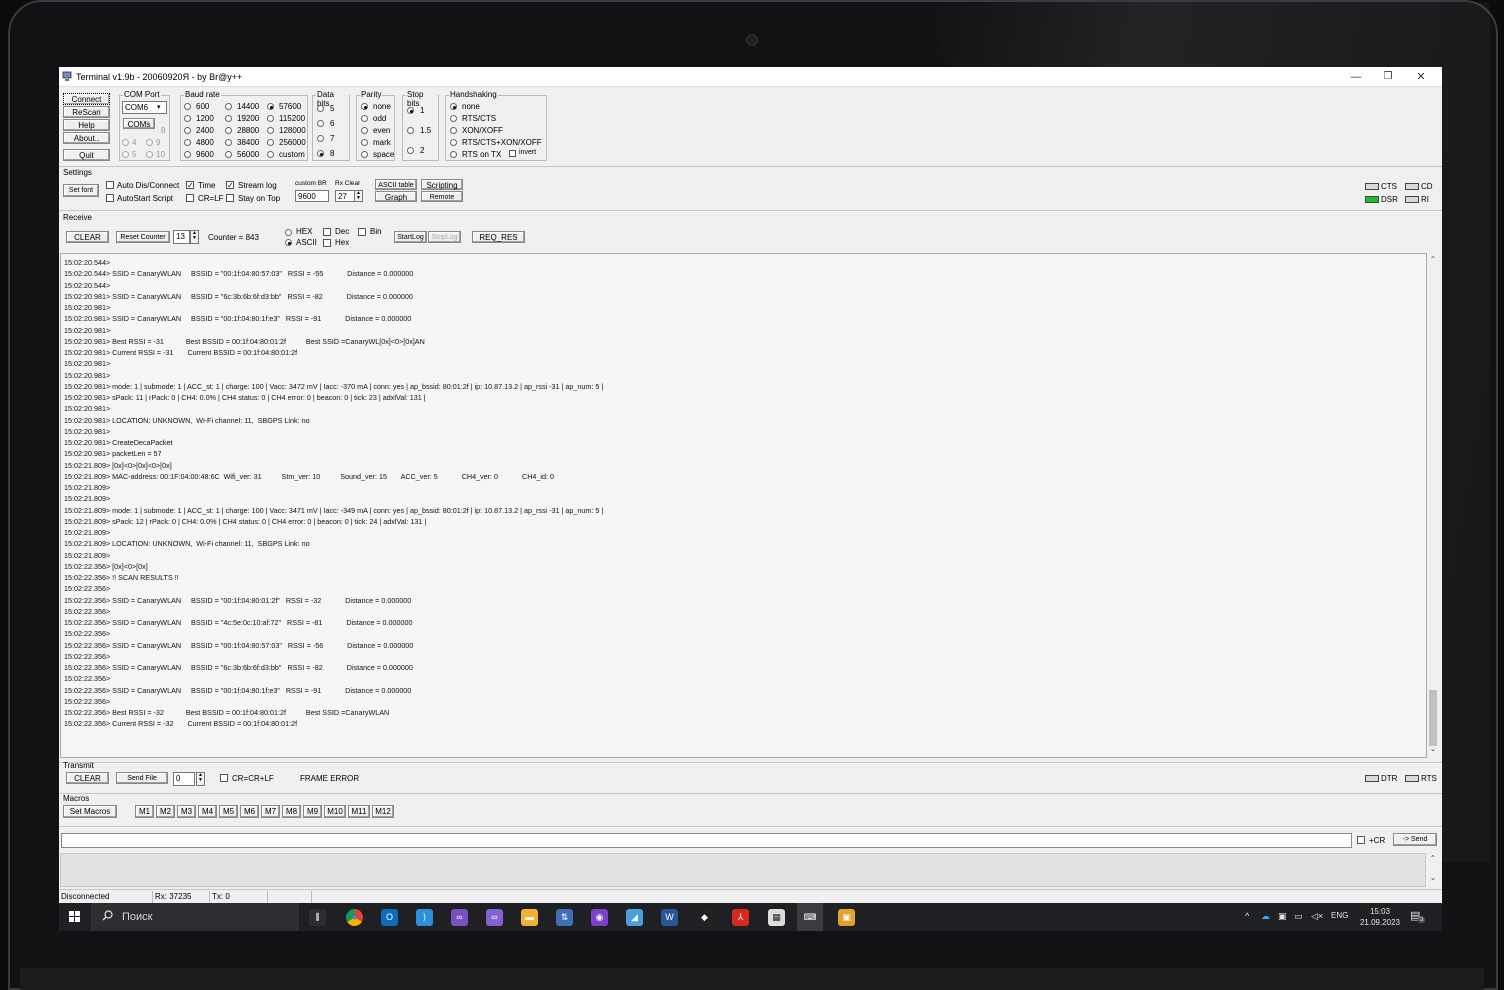  I want to click on baud-256000-radio, so click(270, 142).